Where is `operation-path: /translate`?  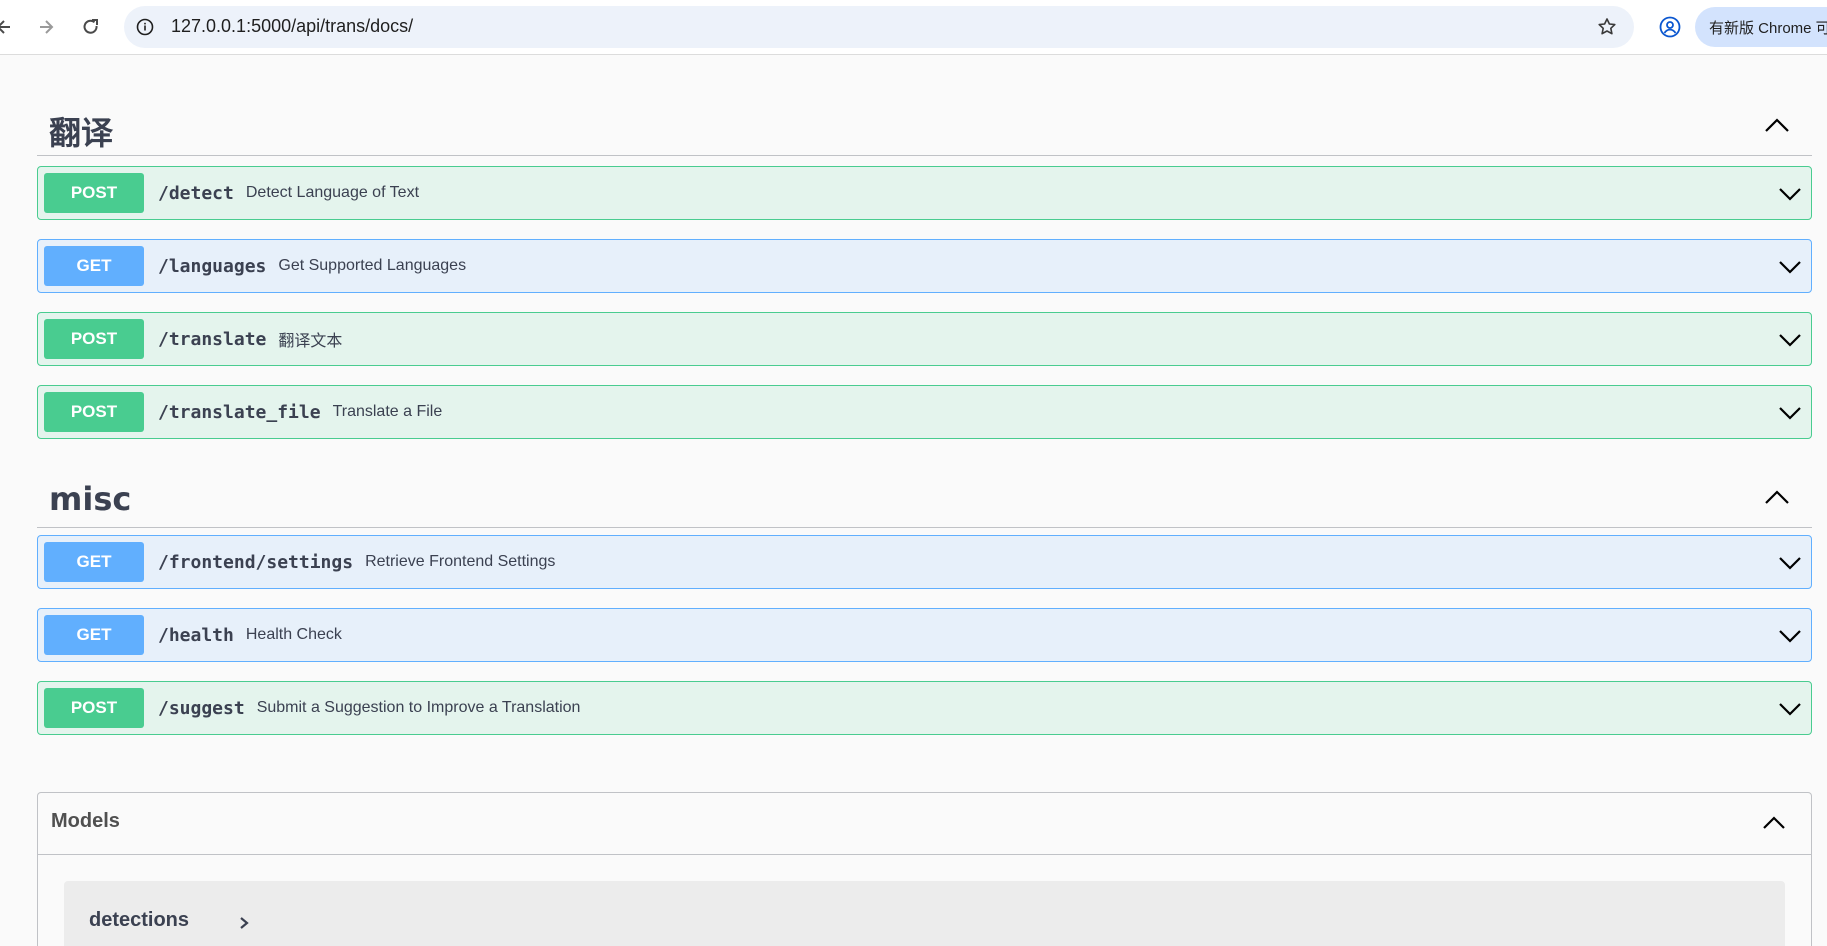
operation-path: /translate is located at coordinates (212, 339).